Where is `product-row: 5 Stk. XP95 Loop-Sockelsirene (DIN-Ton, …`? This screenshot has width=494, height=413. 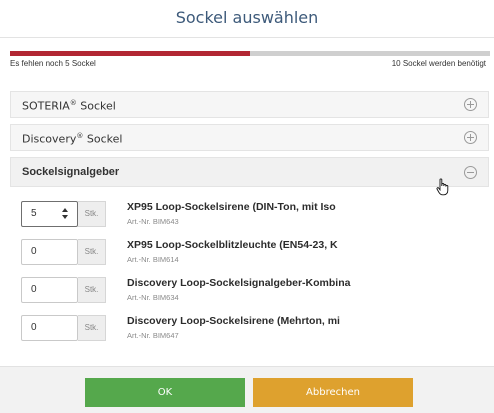 product-row: 5 Stk. XP95 Loop-Sockelsirene (DIN-Ton, … is located at coordinates (251, 215).